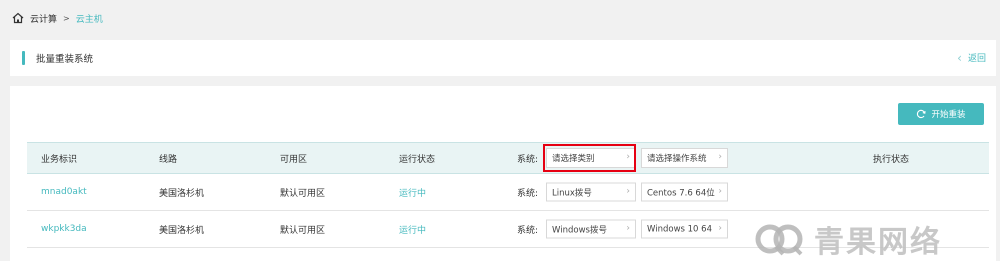  I want to click on breadcrumb-root: 云计算, so click(43, 18).